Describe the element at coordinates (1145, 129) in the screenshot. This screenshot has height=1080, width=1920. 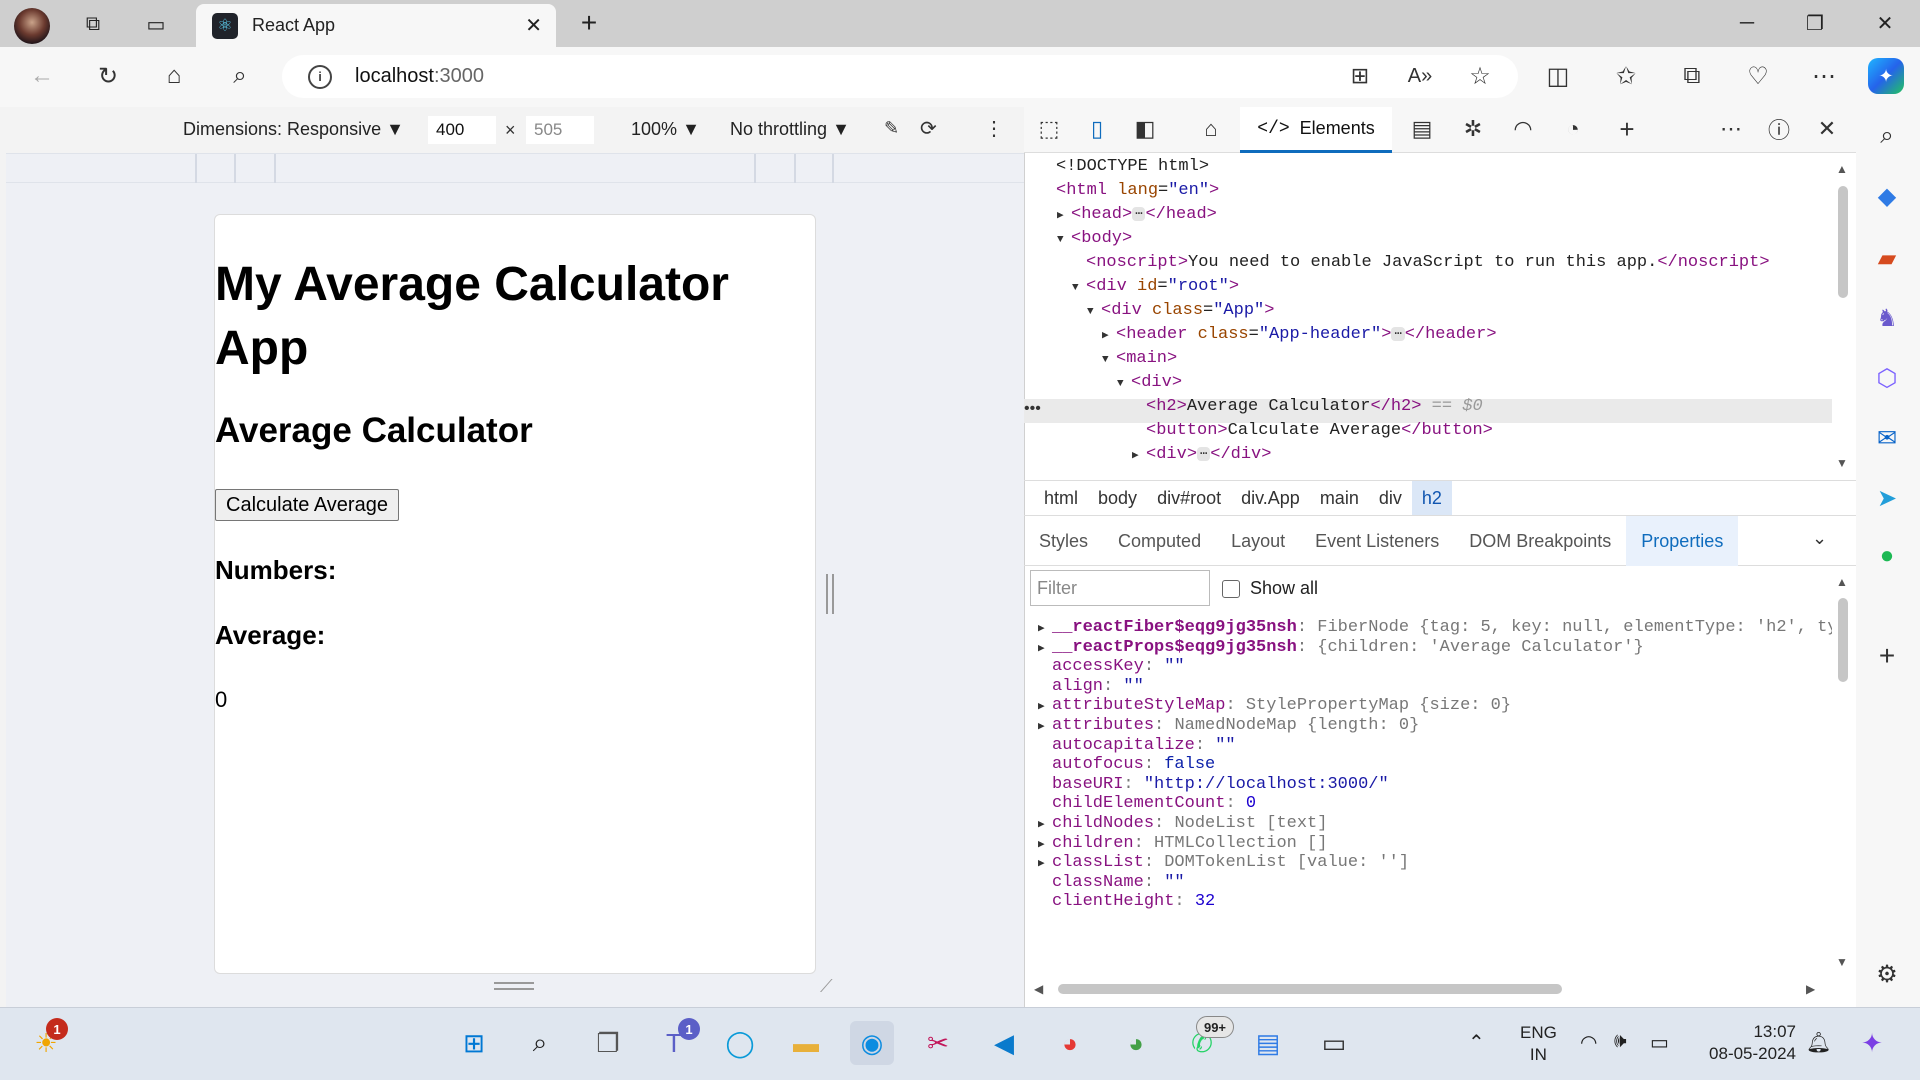
I see `dock-side-icon: ◧` at that location.